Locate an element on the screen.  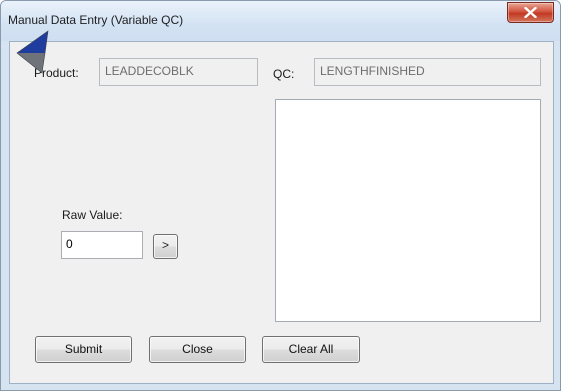
qc-field: LENGTHFINISHED is located at coordinates (427, 72).